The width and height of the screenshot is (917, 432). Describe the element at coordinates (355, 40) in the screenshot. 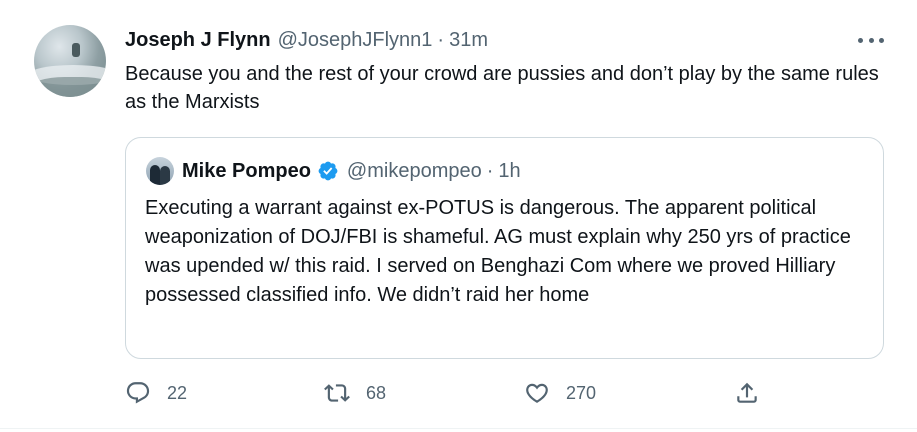

I see `author-handle: @JosephJFlynn1` at that location.